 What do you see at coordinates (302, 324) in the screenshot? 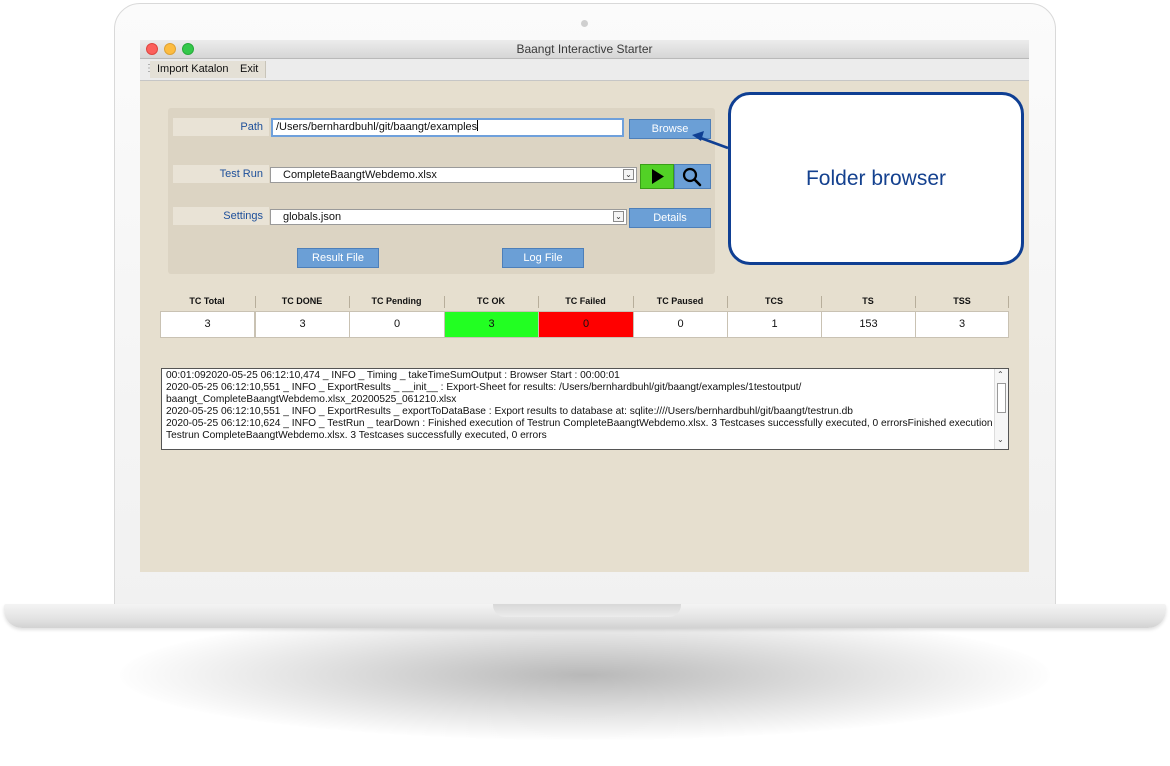
I see `stats-value-tc-done: 3` at bounding box center [302, 324].